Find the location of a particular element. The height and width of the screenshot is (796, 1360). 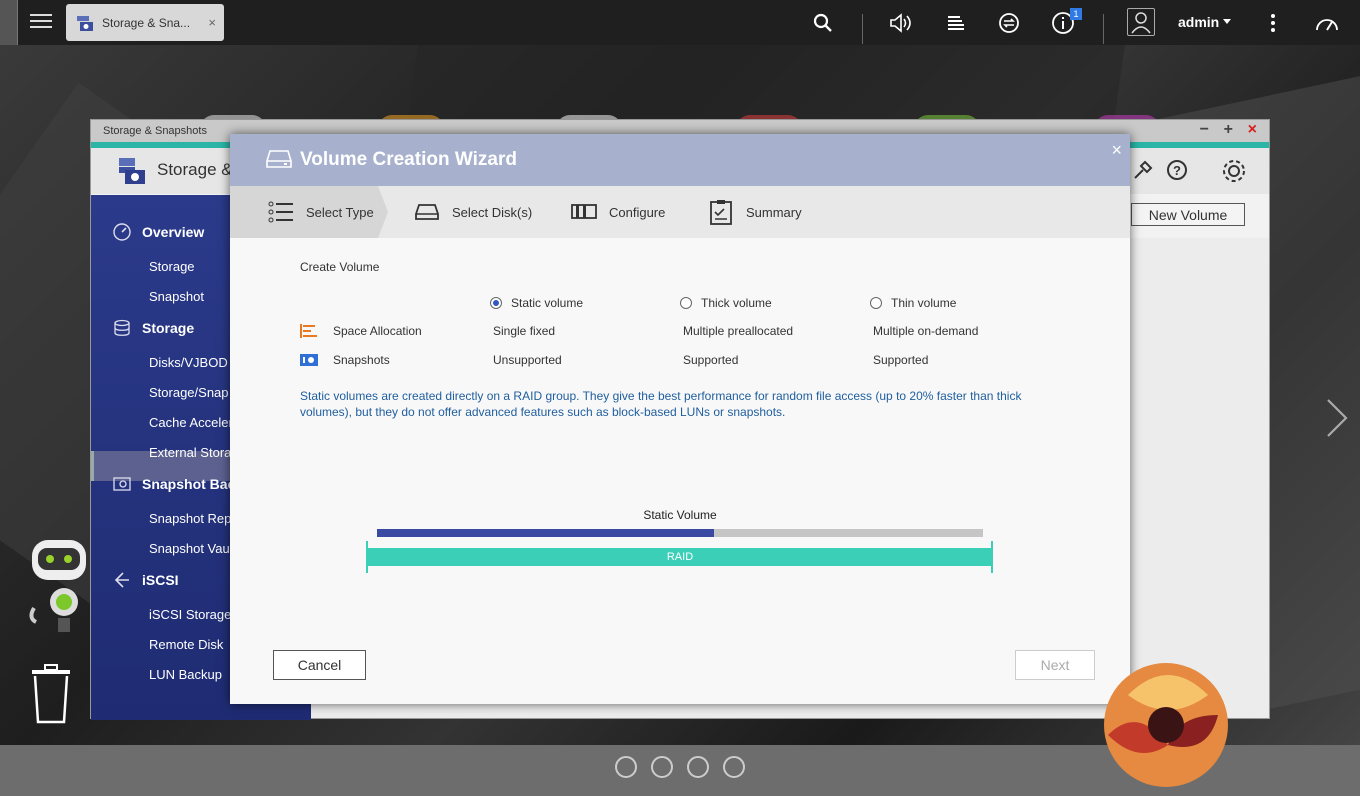

thin-allocation-value: Multiple on-demand is located at coordinates (926, 331).